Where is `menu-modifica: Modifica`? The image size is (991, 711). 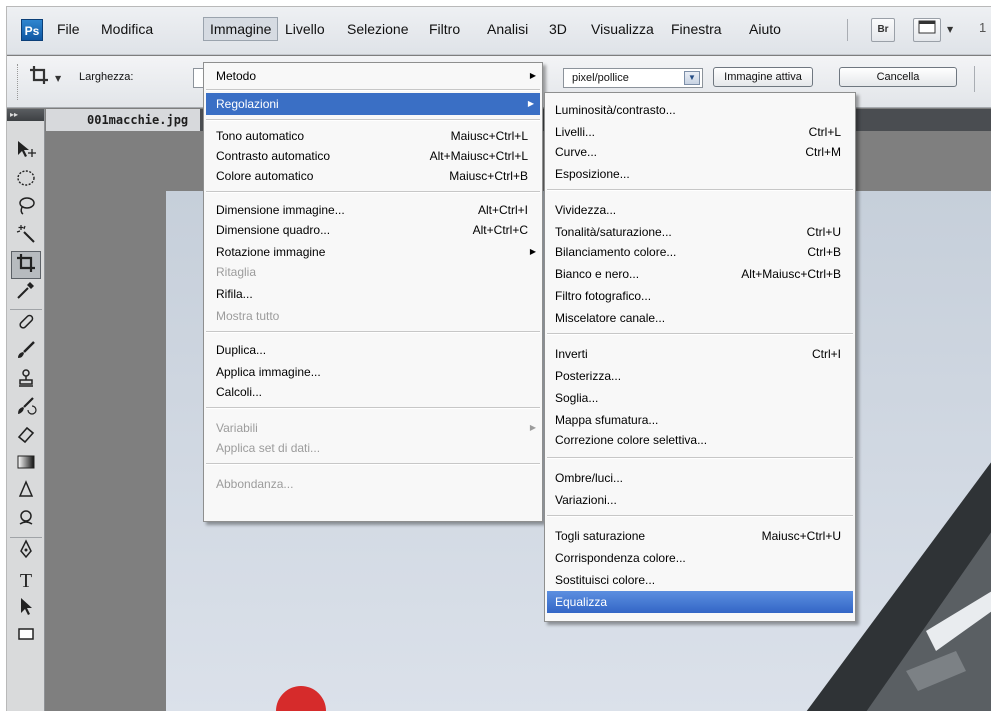 menu-modifica: Modifica is located at coordinates (127, 29).